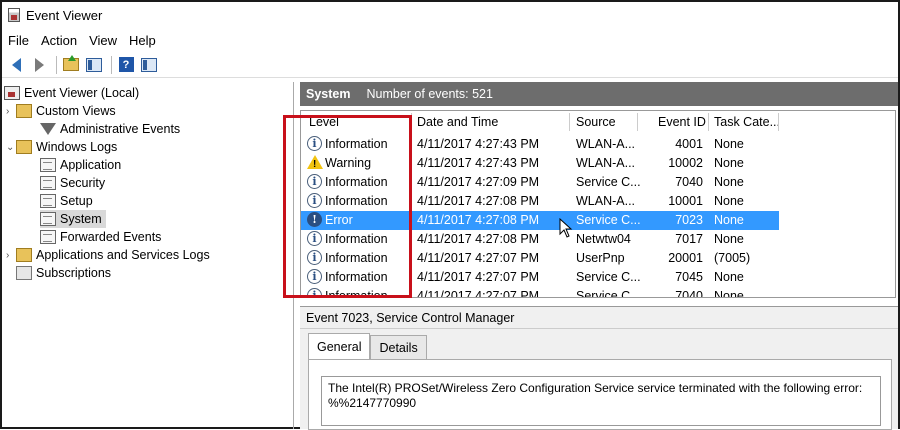 The image size is (900, 430). Describe the element at coordinates (596, 122) in the screenshot. I see `column-header-source: Source` at that location.